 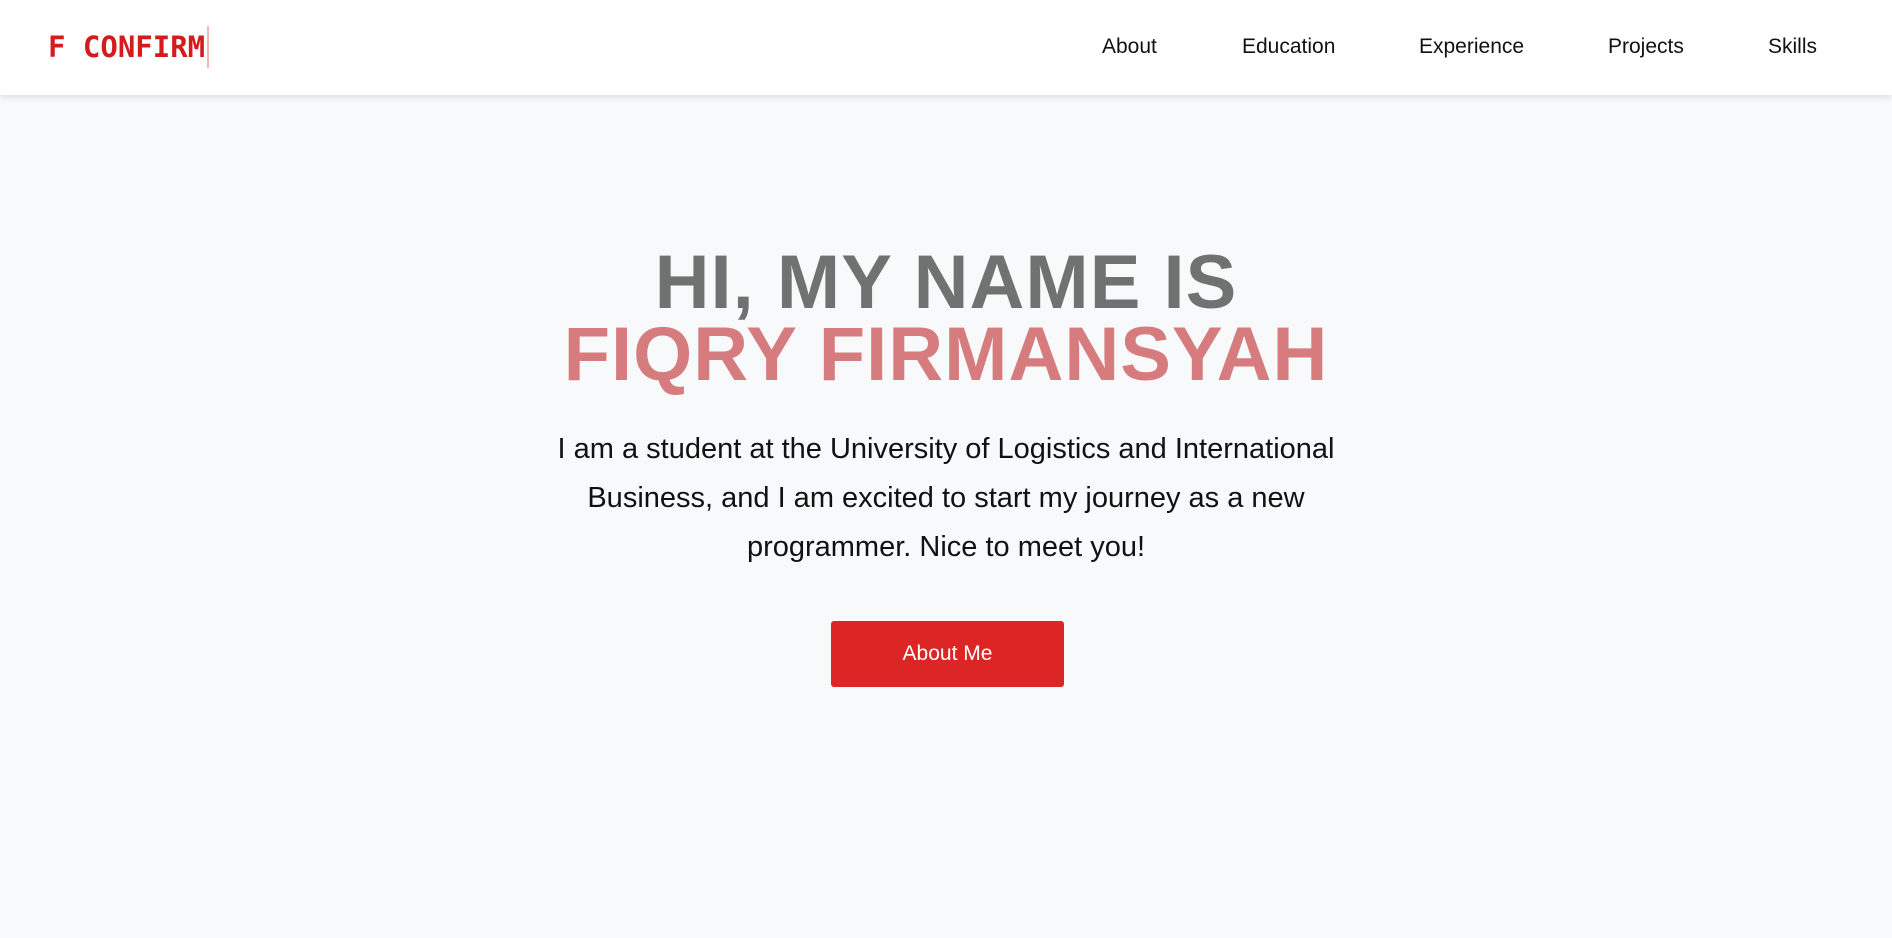 I want to click on nav-link-skills: Skills, so click(x=1792, y=47).